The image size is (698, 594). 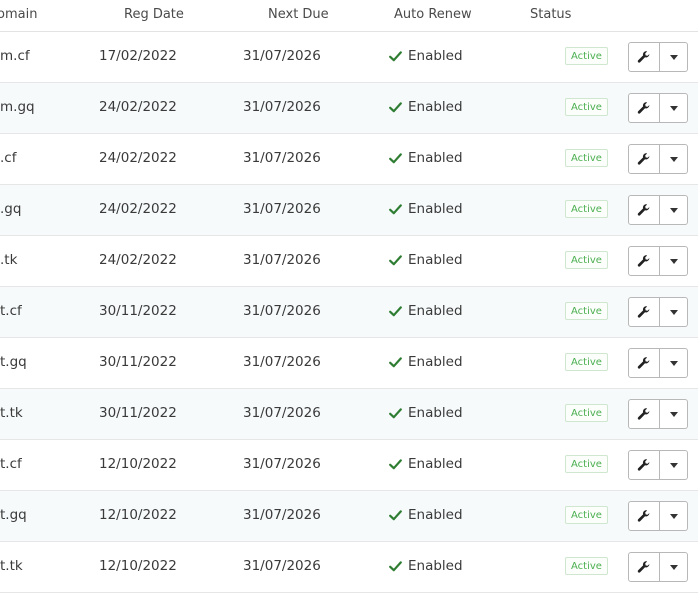 What do you see at coordinates (349, 261) in the screenshot?
I see `table-row: .tk 24/02/2022 31/07/2026 Enabled Active` at bounding box center [349, 261].